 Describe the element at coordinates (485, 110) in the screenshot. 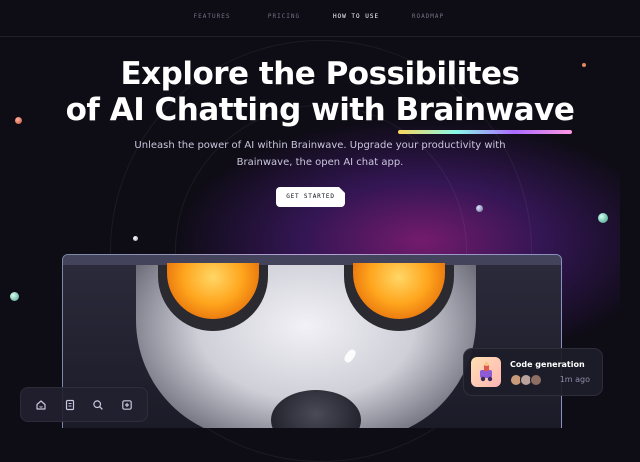

I see `brand-name: Brainwave` at that location.